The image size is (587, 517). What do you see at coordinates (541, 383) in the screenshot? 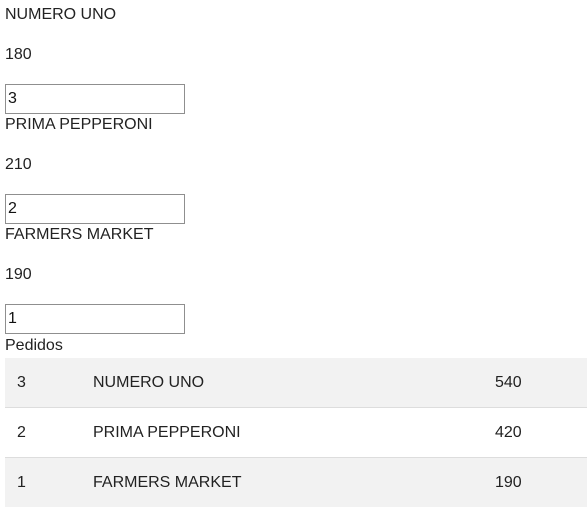
I see `order-total: 540` at bounding box center [541, 383].